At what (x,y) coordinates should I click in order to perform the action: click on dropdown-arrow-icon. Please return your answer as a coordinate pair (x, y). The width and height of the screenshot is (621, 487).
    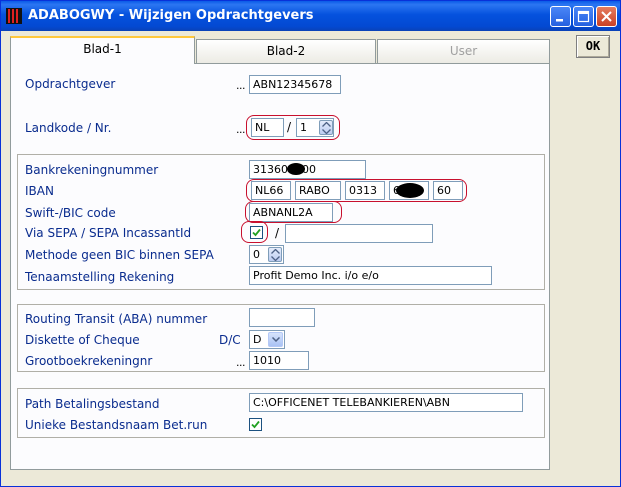
    Looking at the image, I should click on (276, 339).